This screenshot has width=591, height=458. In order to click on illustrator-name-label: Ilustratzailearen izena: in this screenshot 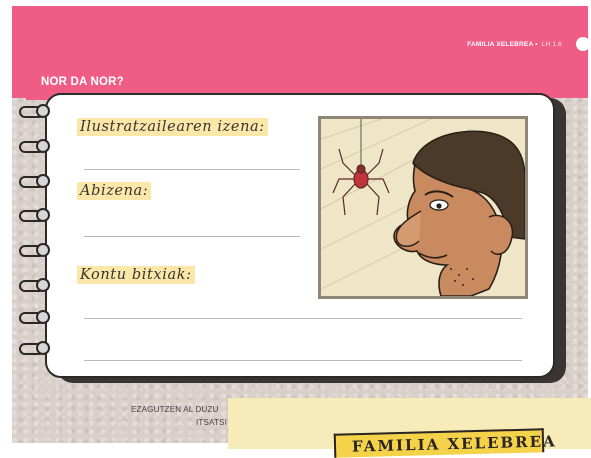, I will do `click(172, 127)`.